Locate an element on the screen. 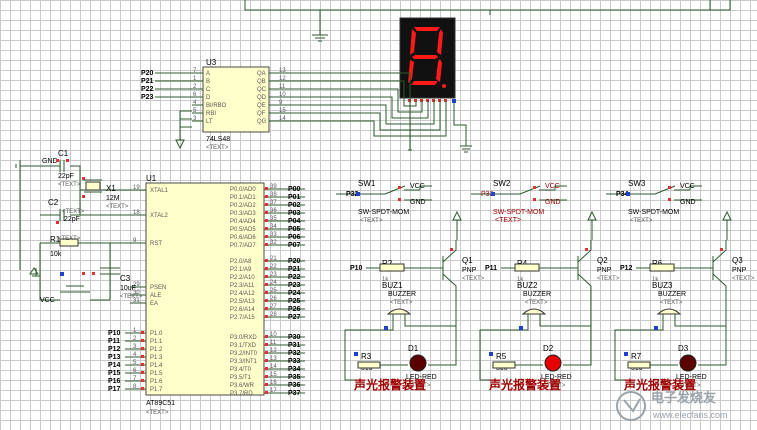 Image resolution: width=757 pixels, height=430 pixels. watermark-logo is located at coordinates (631, 406).